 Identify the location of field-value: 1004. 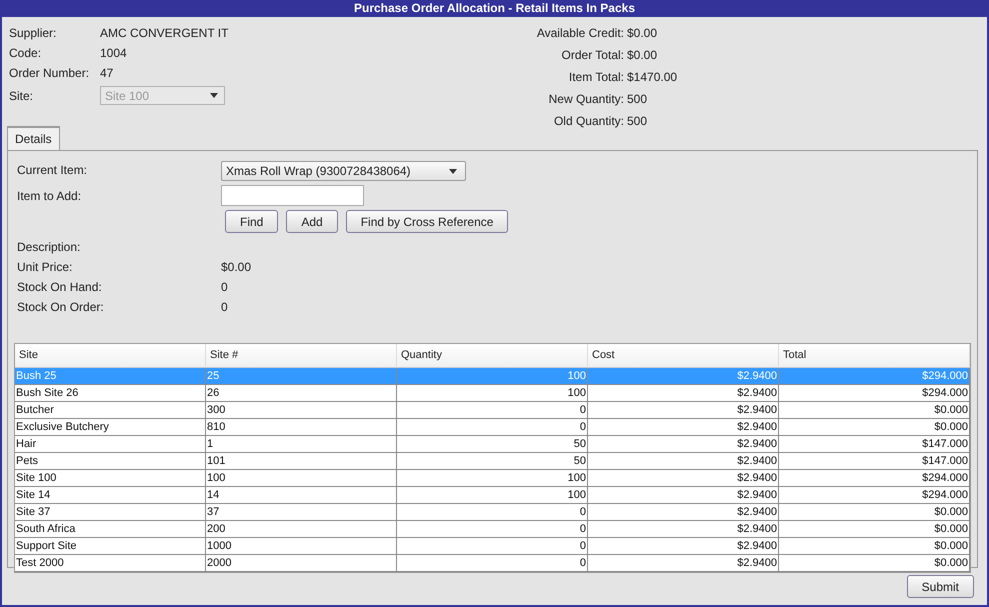
(113, 53).